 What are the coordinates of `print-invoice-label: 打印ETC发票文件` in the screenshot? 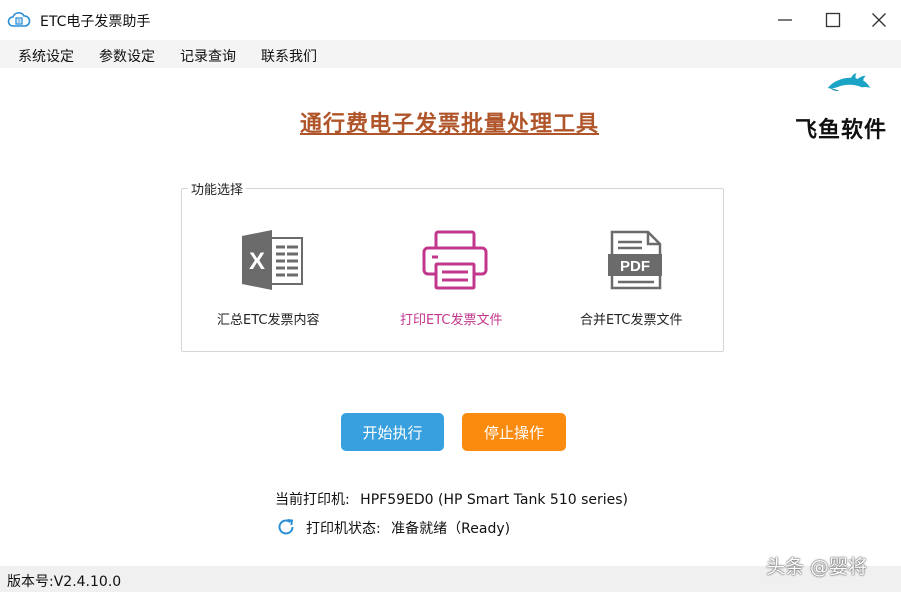 It's located at (451, 318).